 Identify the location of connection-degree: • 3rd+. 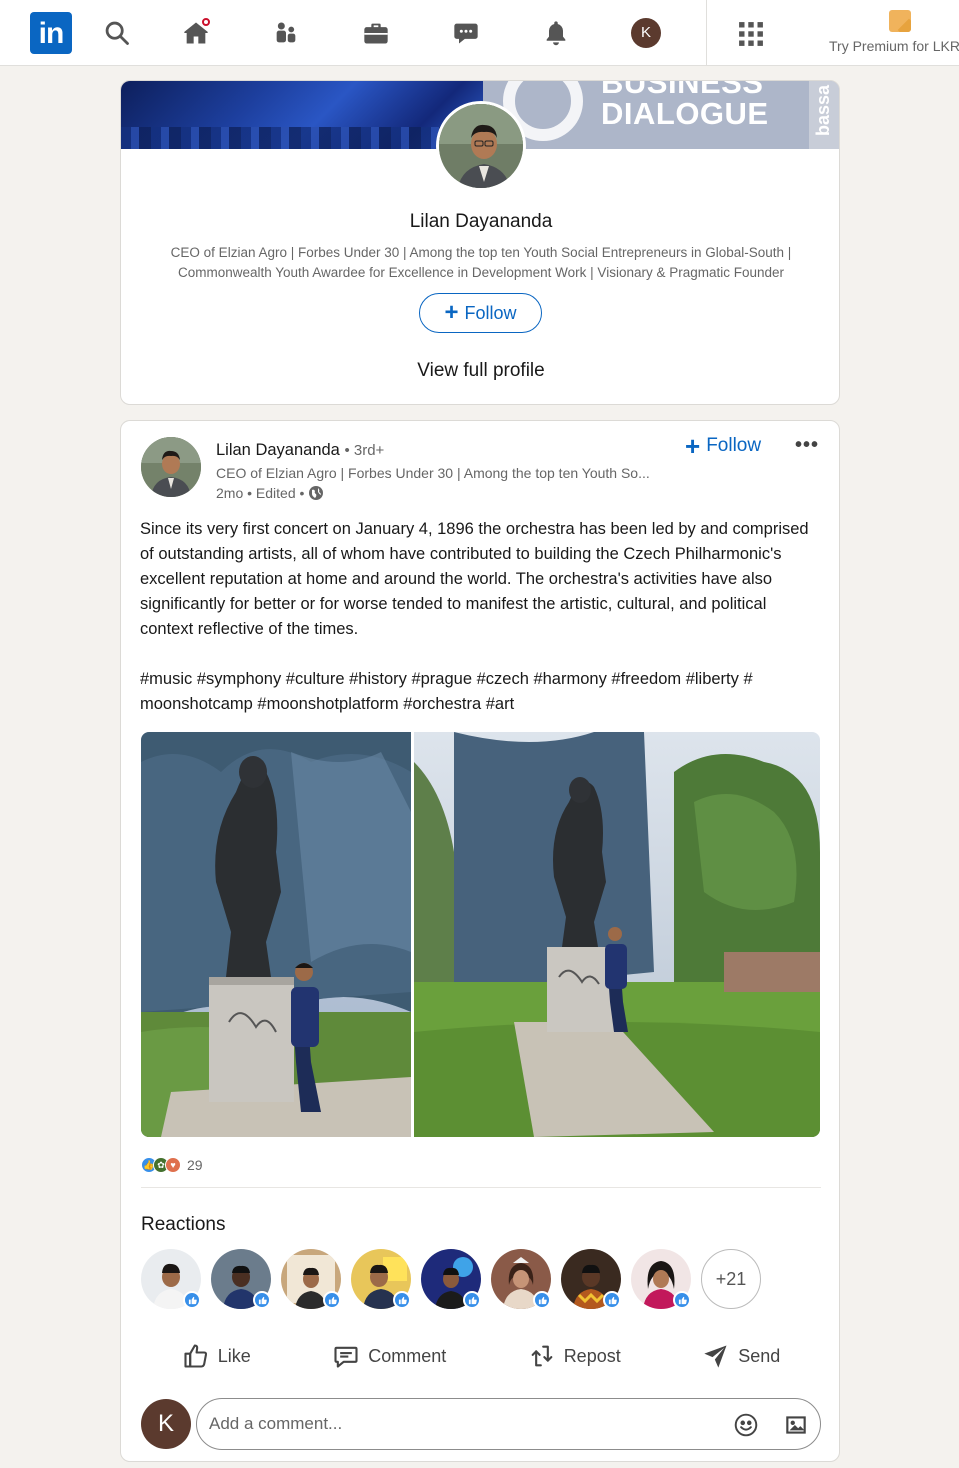
(364, 450).